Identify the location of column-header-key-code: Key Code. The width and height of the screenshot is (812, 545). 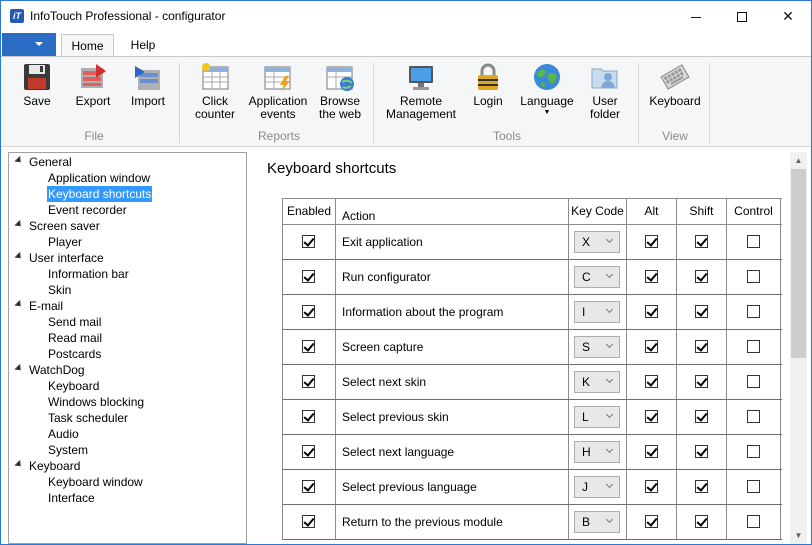
(598, 211).